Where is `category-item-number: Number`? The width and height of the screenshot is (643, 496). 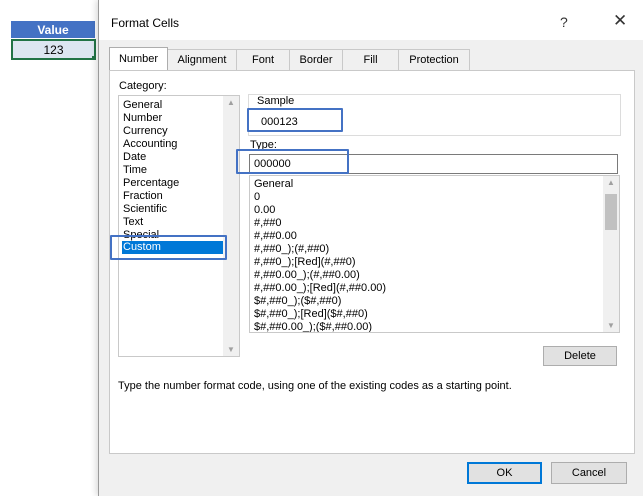 category-item-number: Number is located at coordinates (142, 118).